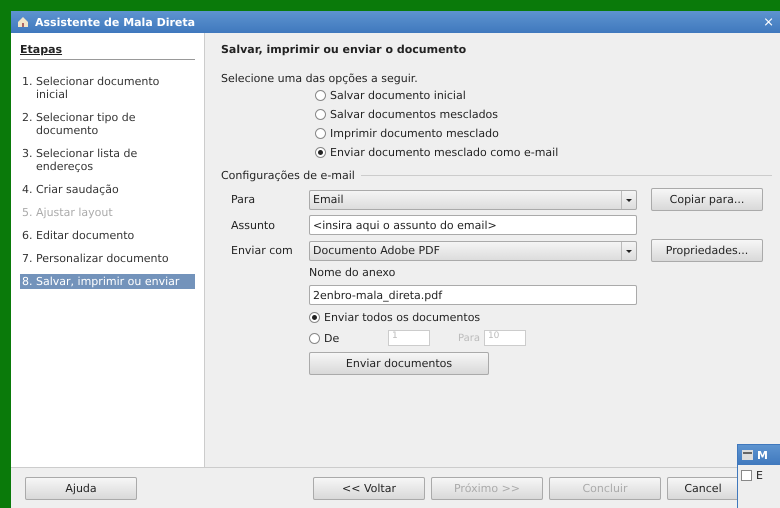  What do you see at coordinates (747, 455) in the screenshot?
I see `window-icon` at bounding box center [747, 455].